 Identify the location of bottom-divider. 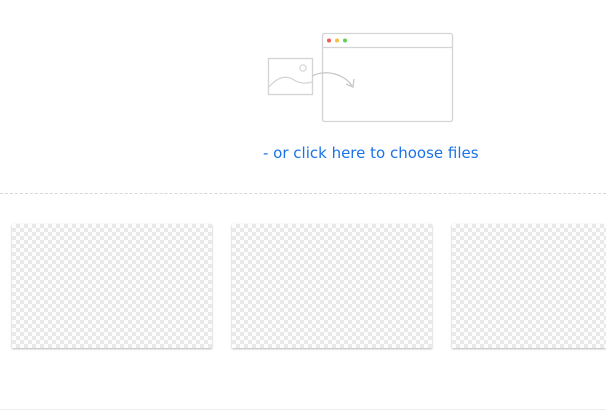
(303, 409).